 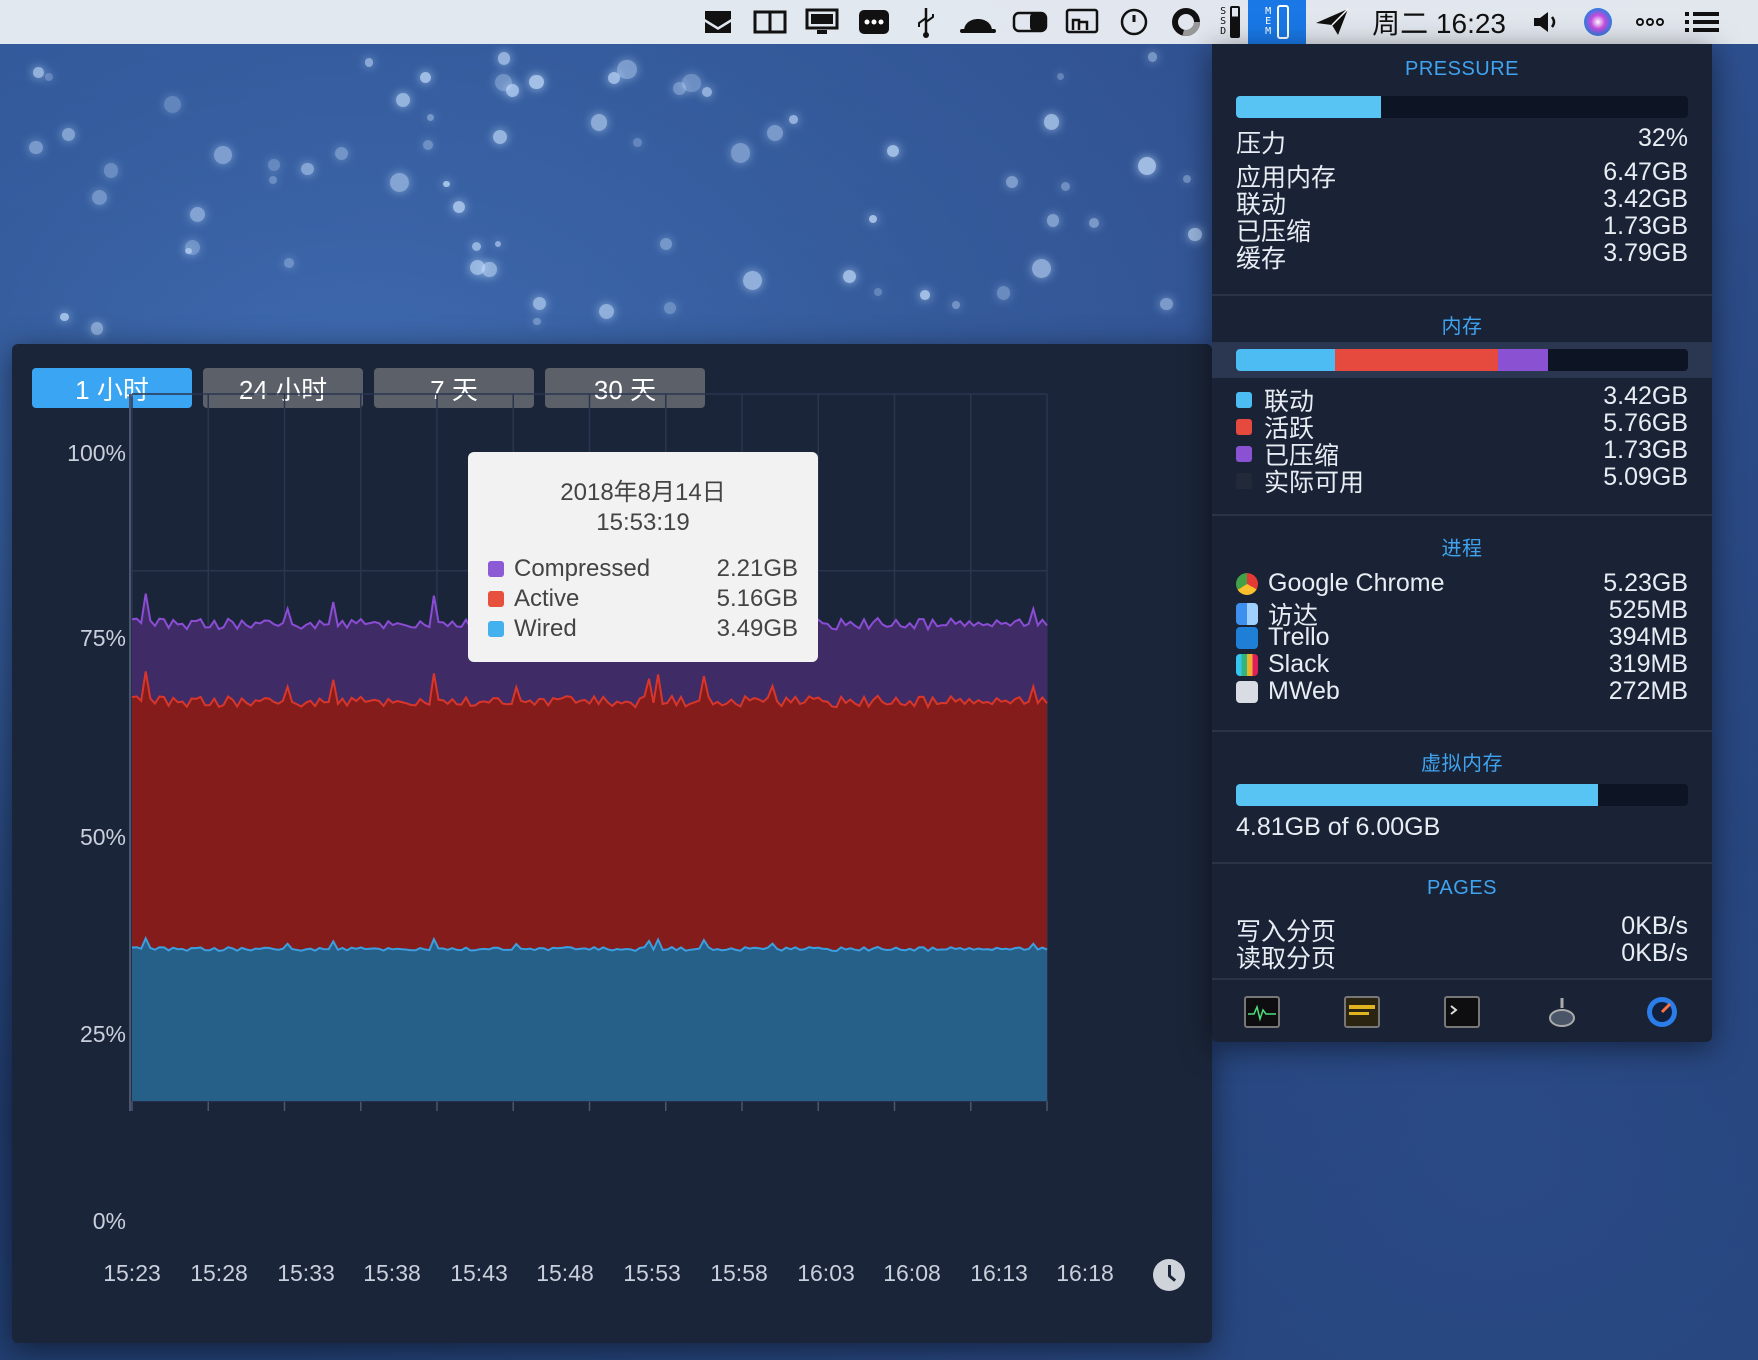 I want to click on process-name: Trello, so click(x=1299, y=637).